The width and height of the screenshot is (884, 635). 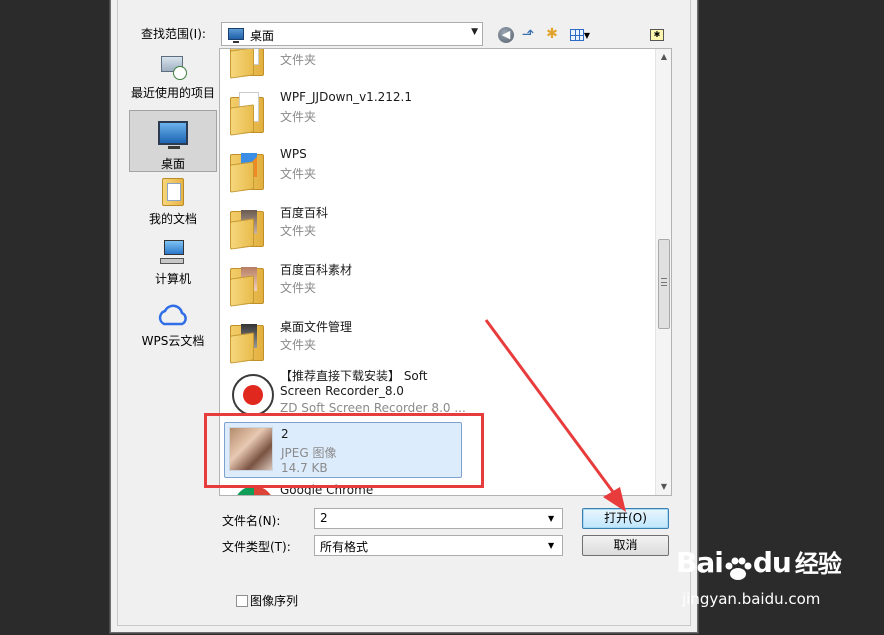 What do you see at coordinates (354, 376) in the screenshot?
I see `item-name: 【推荐直接下载安装】 Soft` at bounding box center [354, 376].